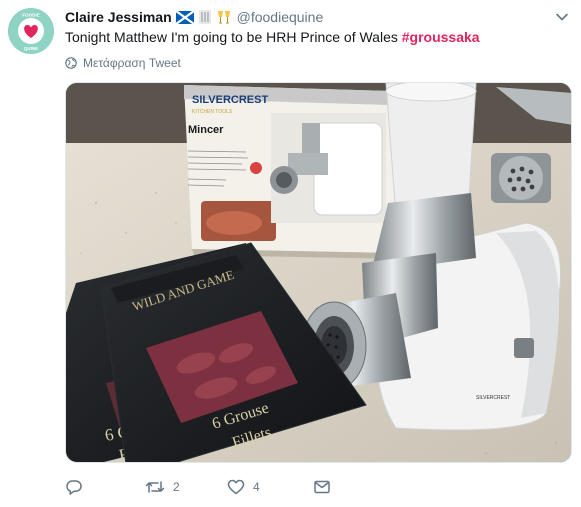  Describe the element at coordinates (441, 37) in the screenshot. I see `hashtag-link: #groussaka` at that location.